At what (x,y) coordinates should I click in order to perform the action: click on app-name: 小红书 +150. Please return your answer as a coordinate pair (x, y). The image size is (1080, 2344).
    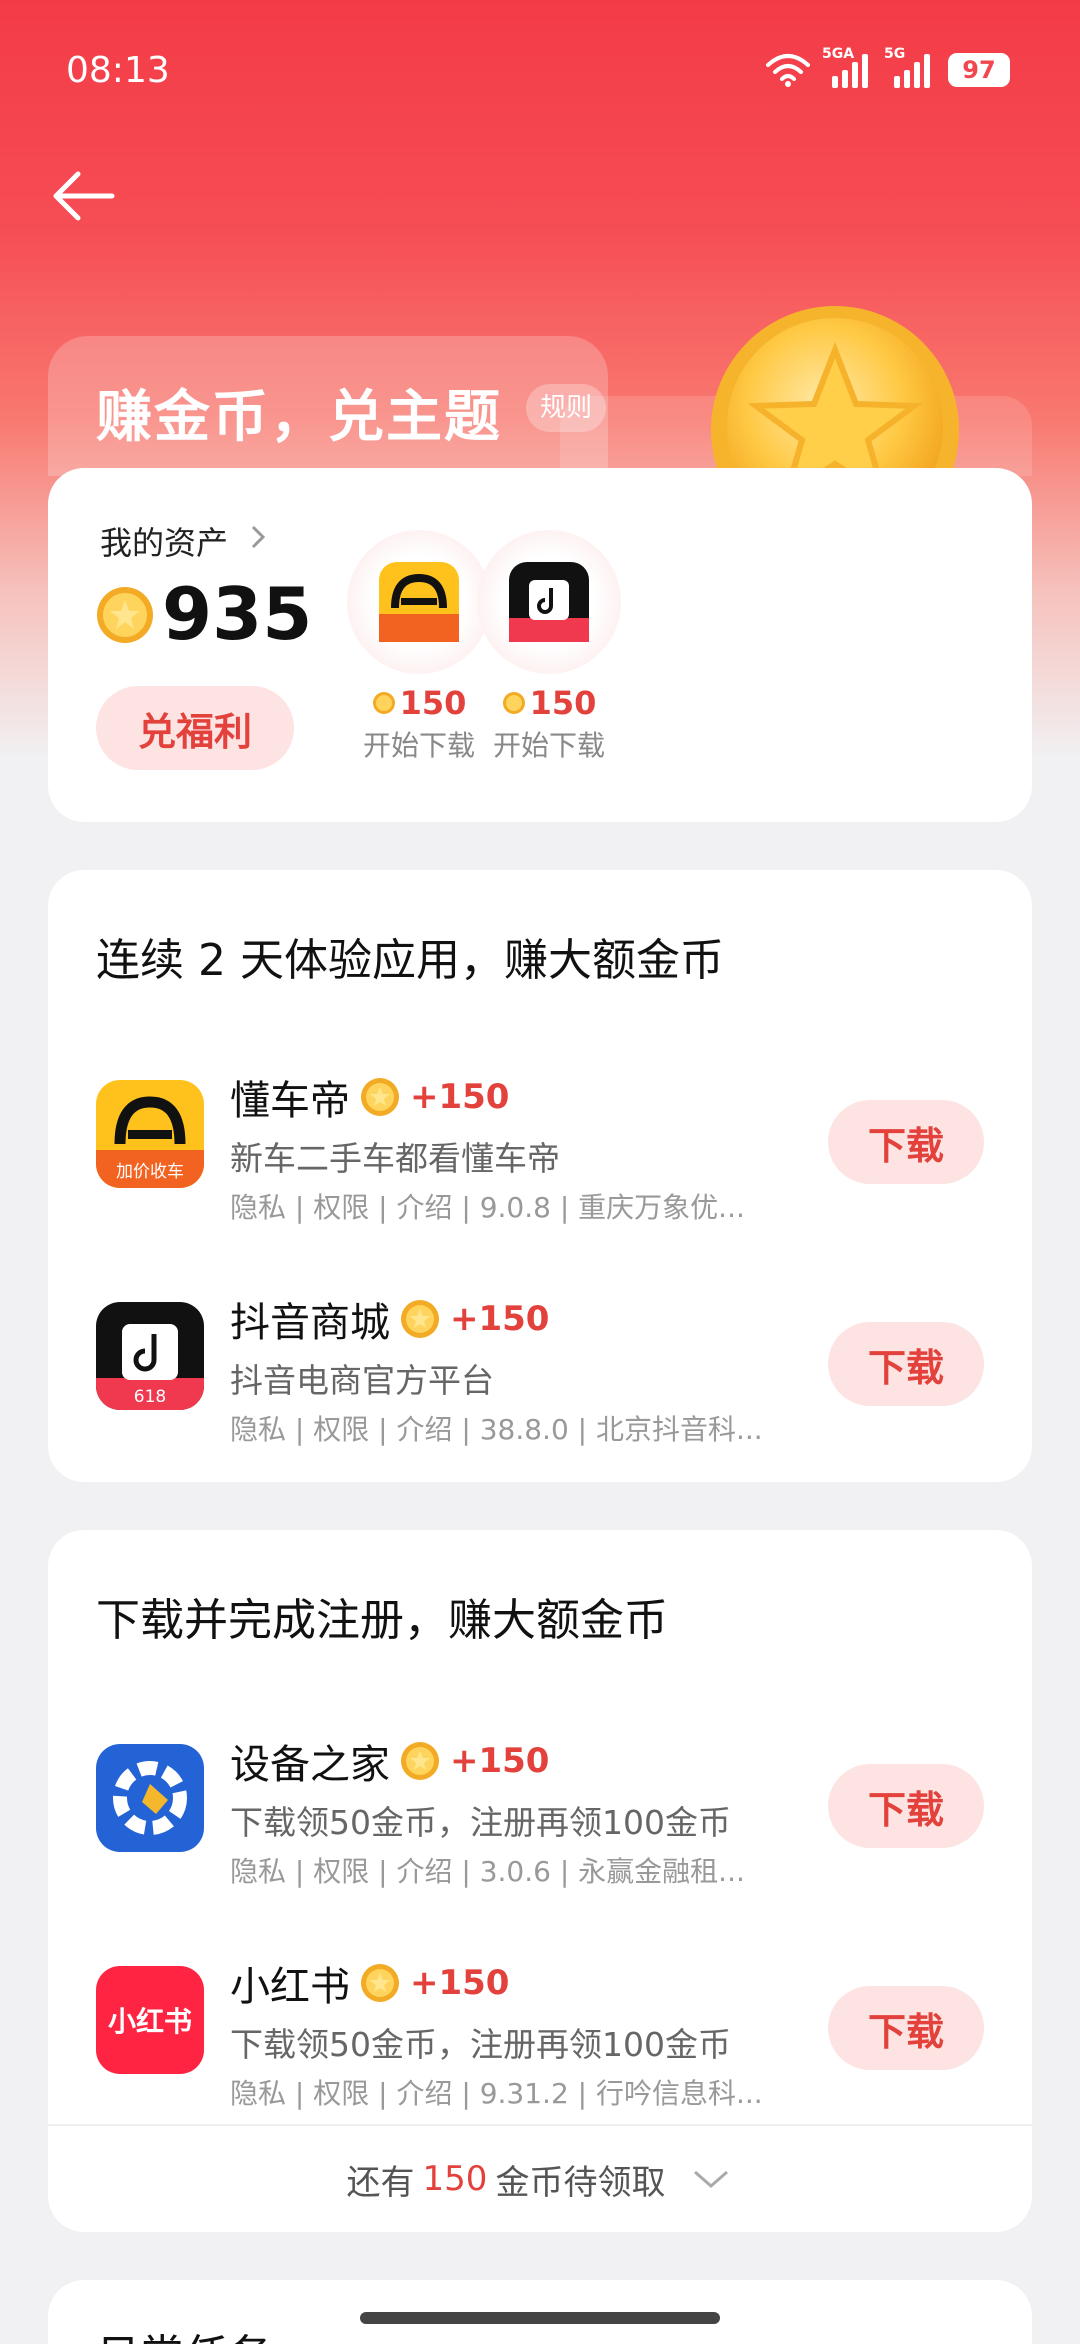
    Looking at the image, I should click on (370, 1986).